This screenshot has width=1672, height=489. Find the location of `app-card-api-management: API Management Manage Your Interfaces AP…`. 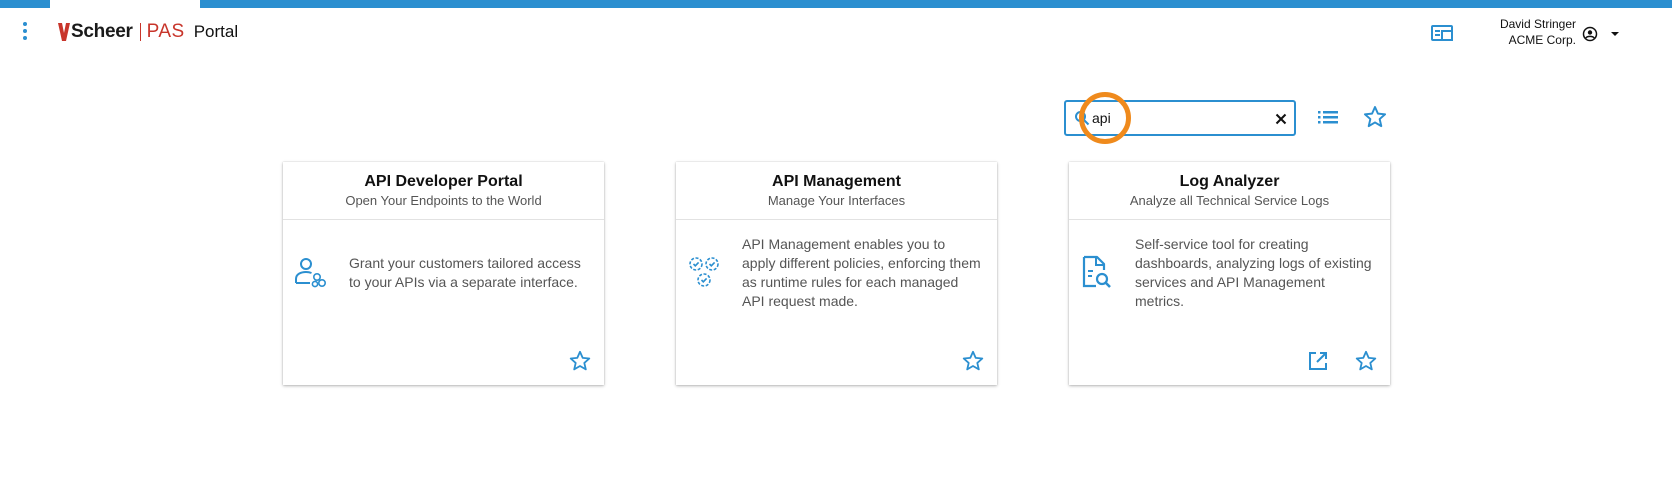

app-card-api-management: API Management Manage Your Interfaces AP… is located at coordinates (836, 273).